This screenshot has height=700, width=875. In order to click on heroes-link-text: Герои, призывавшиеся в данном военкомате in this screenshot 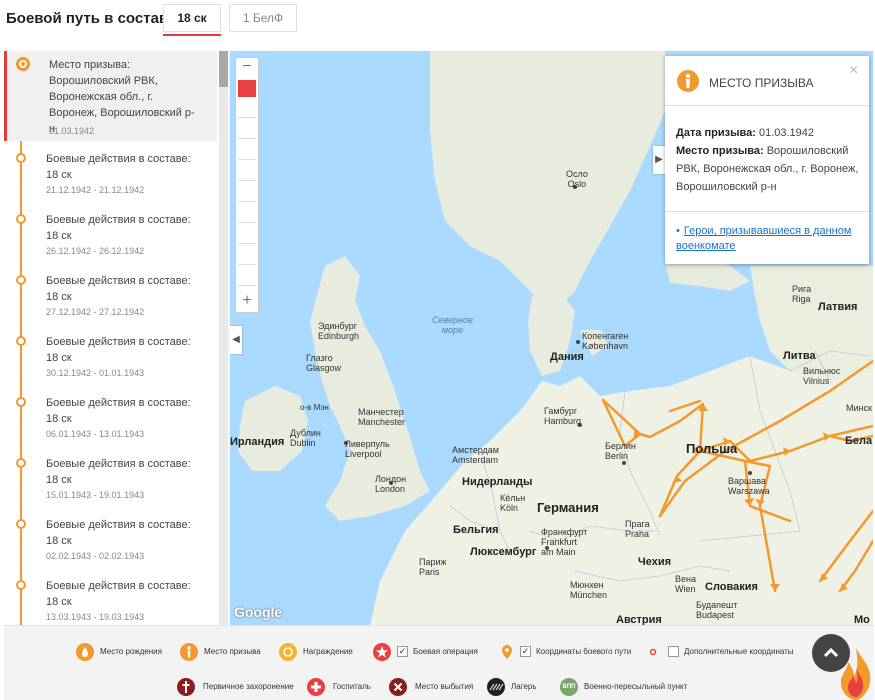, I will do `click(763, 238)`.